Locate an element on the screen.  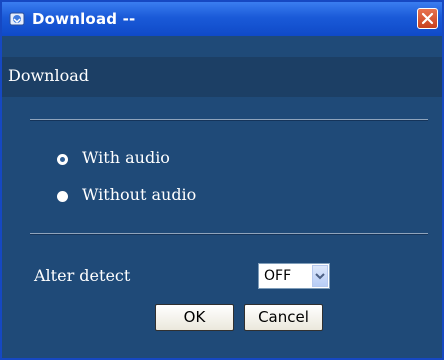
divider-bottom is located at coordinates (229, 234).